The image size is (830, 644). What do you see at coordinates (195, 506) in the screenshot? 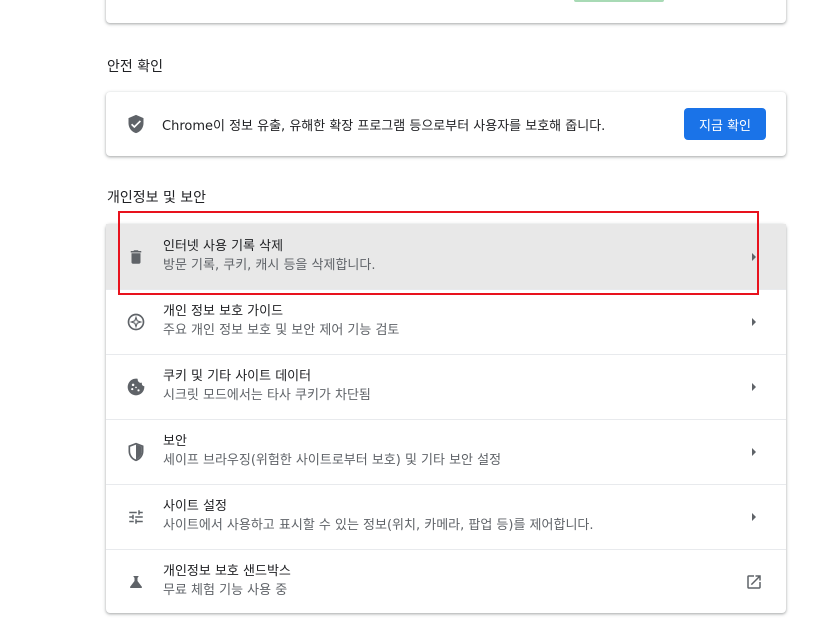
I see `row-title: 사이트 설정` at bounding box center [195, 506].